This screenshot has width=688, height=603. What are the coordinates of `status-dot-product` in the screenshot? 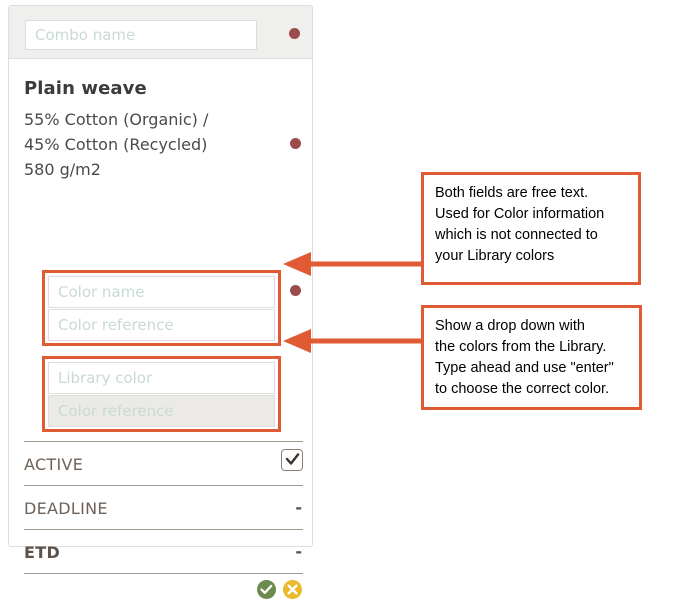 It's located at (295, 143).